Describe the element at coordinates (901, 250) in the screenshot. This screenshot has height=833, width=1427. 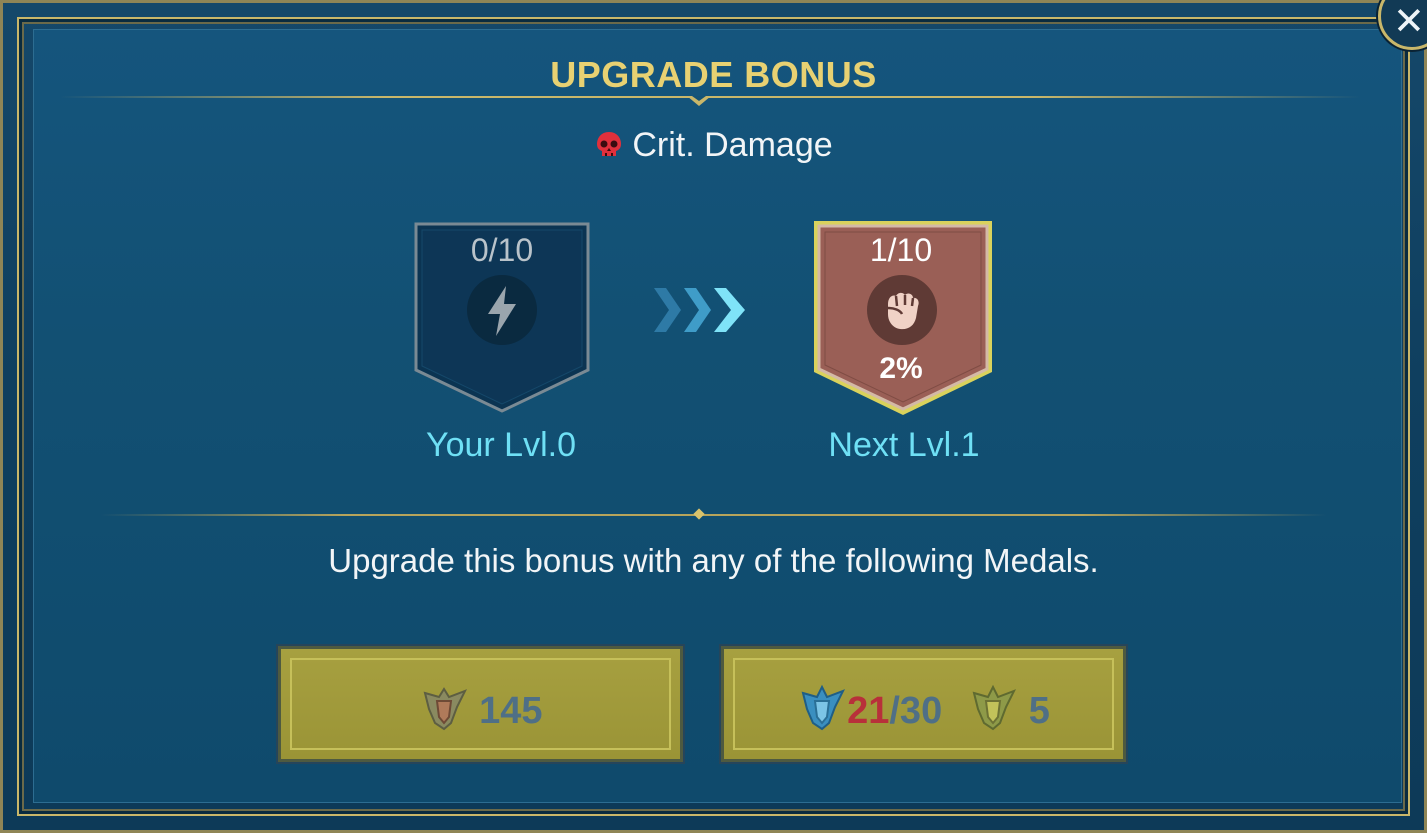
I see `next-level-count: 1/10` at that location.